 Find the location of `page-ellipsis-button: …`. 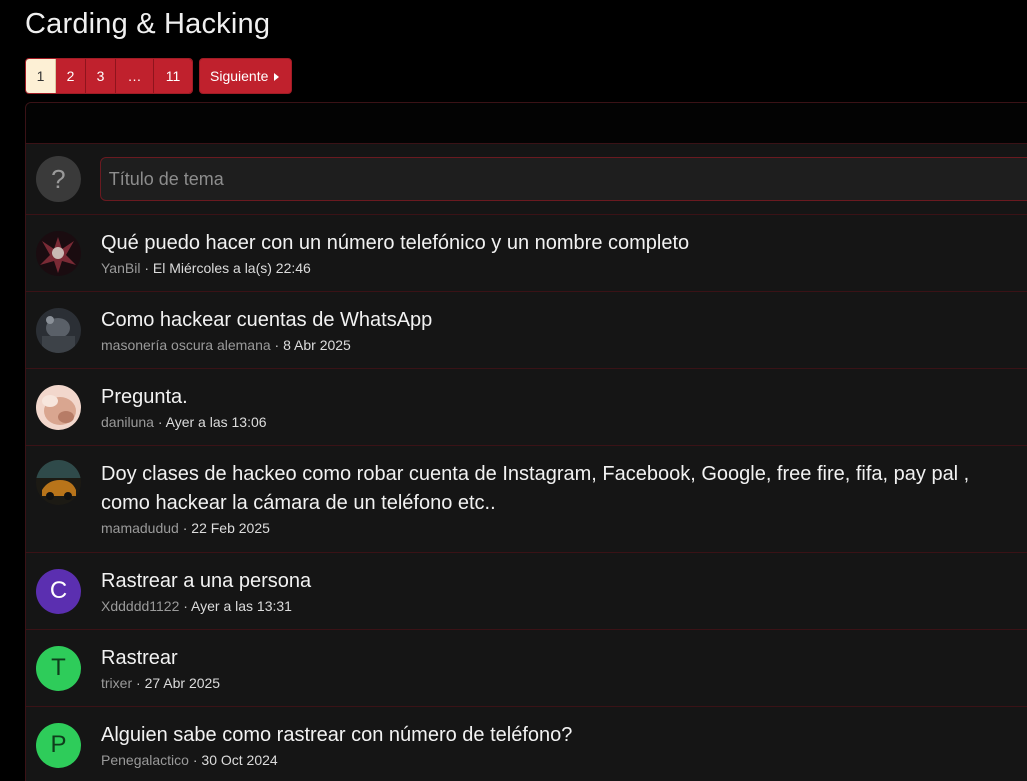

page-ellipsis-button: … is located at coordinates (135, 76).